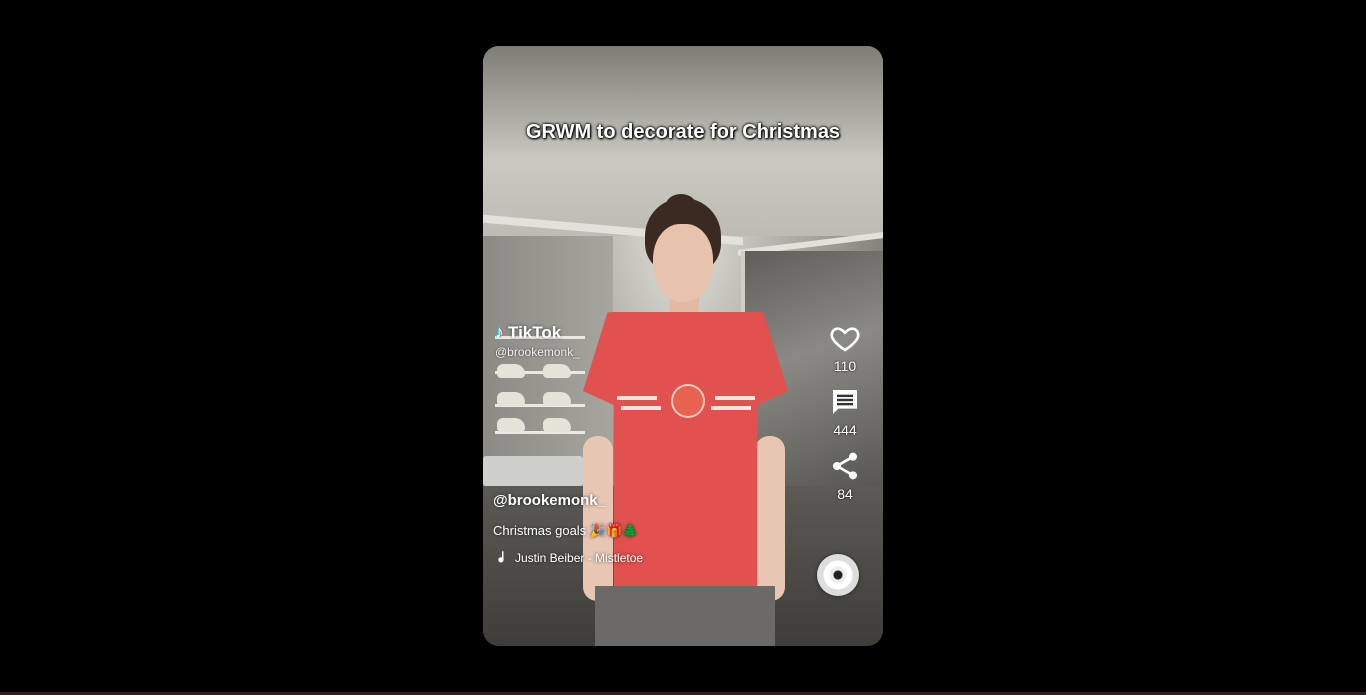 The height and width of the screenshot is (695, 1366). Describe the element at coordinates (643, 500) in the screenshot. I see `author-username: @brookemonk_` at that location.